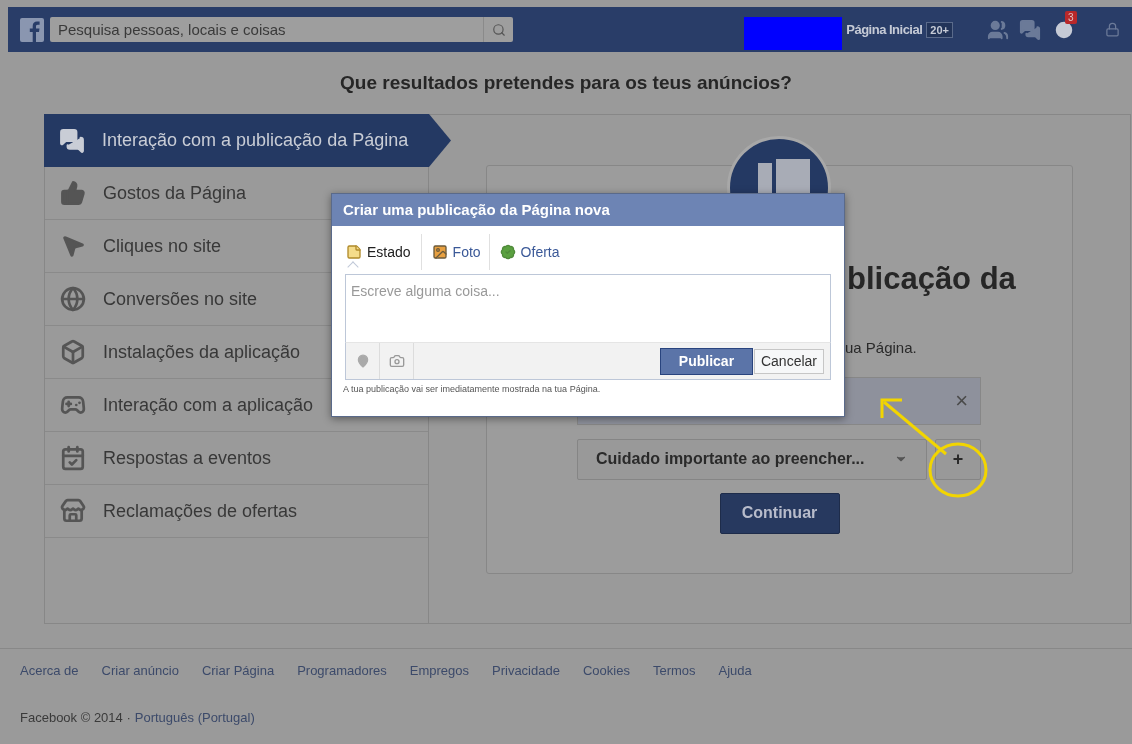  I want to click on post-type-tab: Estado, so click(378, 252).